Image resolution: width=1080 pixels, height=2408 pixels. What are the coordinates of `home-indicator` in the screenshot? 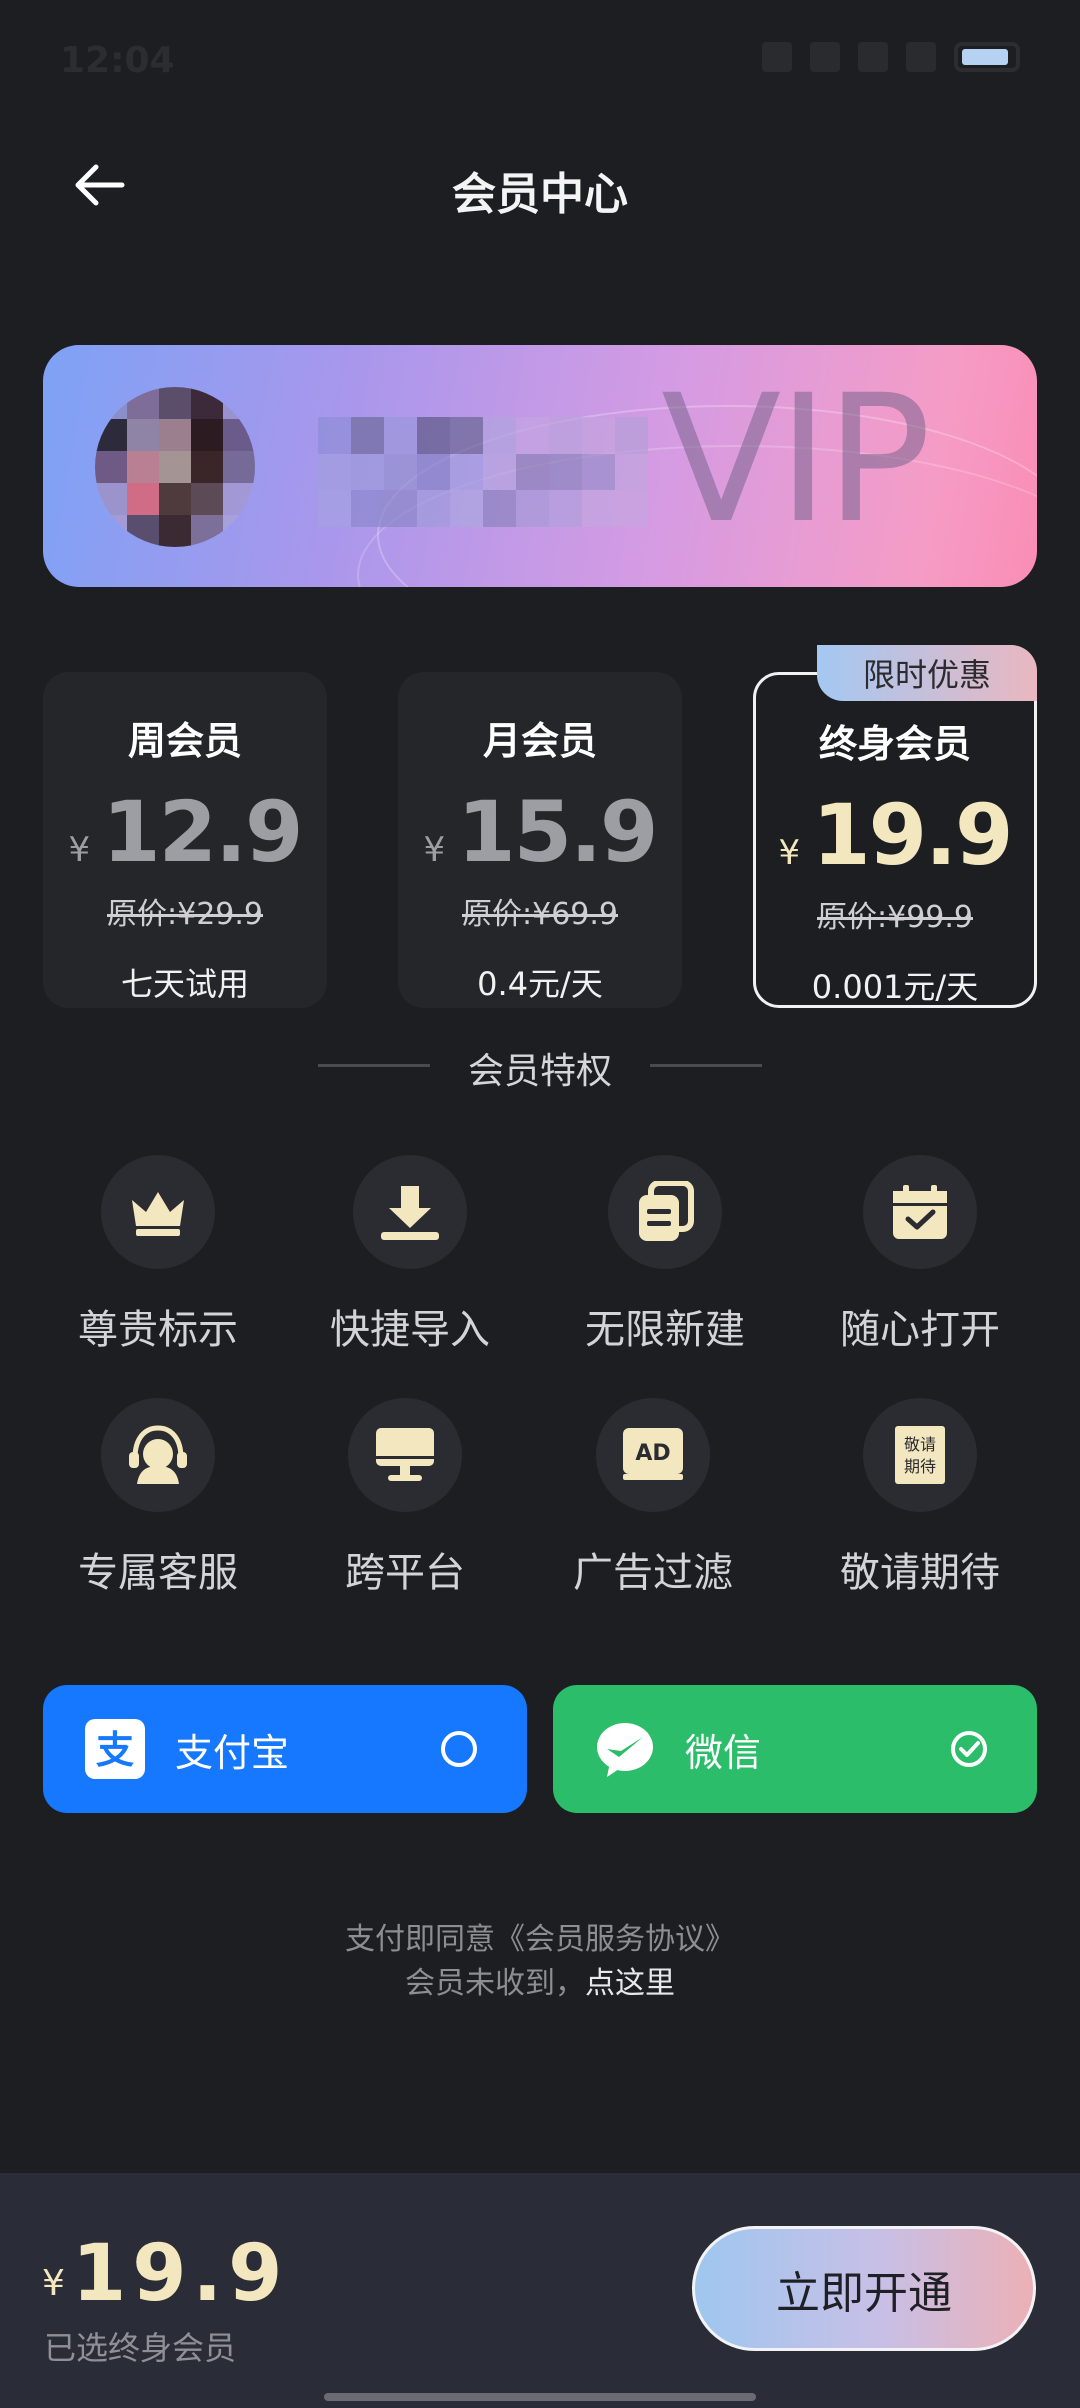 It's located at (540, 2397).